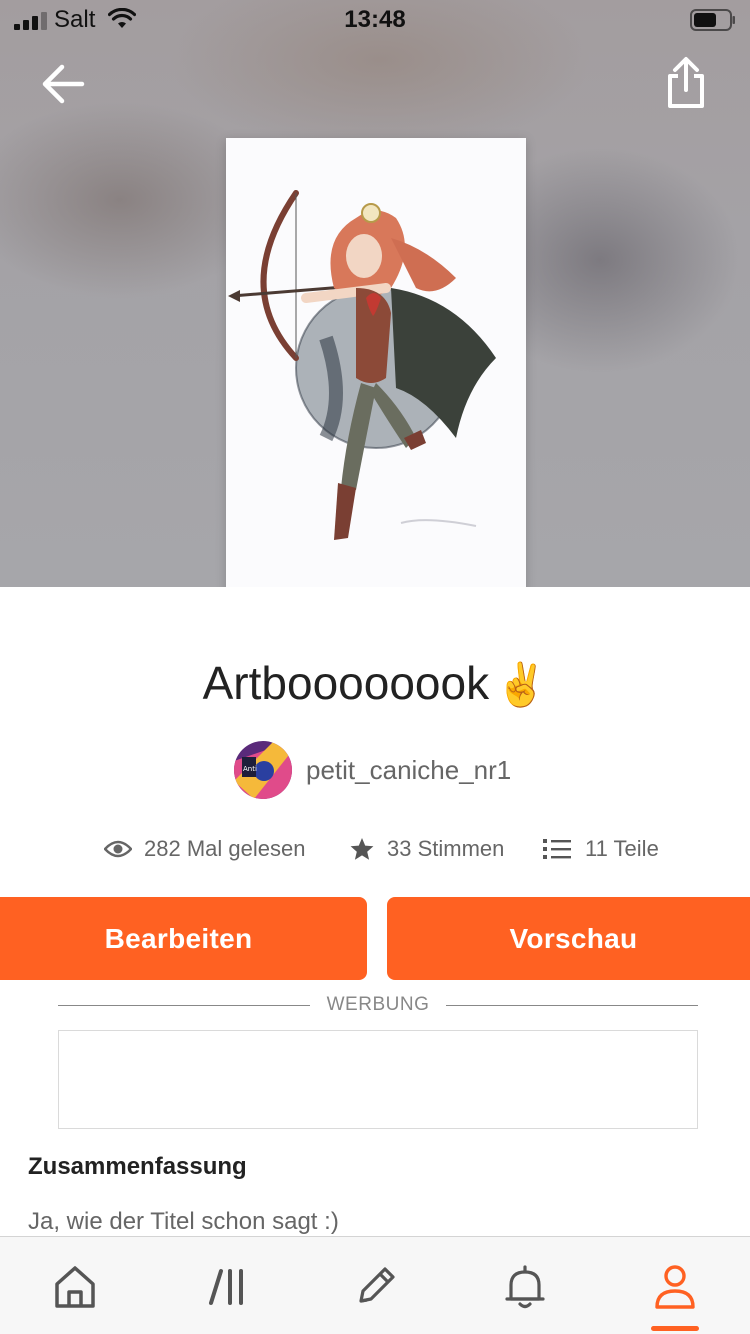 The height and width of the screenshot is (1334, 750). I want to click on preview-button: Vorschau, so click(568, 938).